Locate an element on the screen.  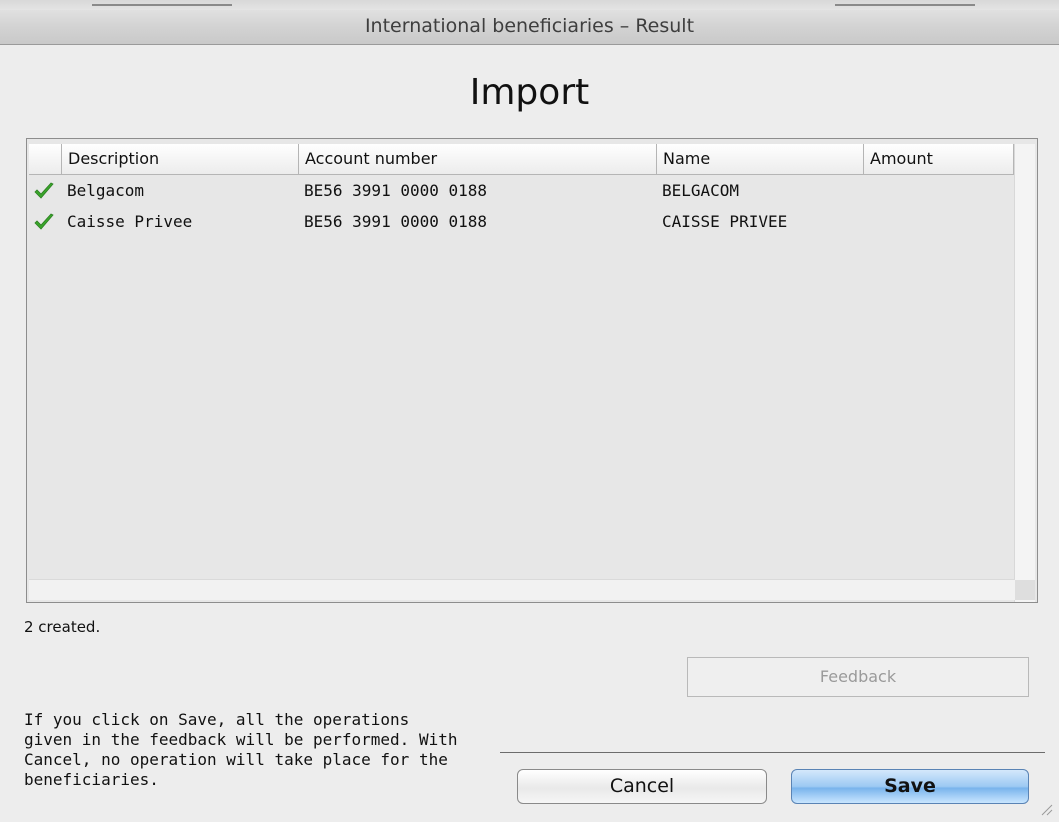
column-header-account-number: Account number is located at coordinates (478, 159).